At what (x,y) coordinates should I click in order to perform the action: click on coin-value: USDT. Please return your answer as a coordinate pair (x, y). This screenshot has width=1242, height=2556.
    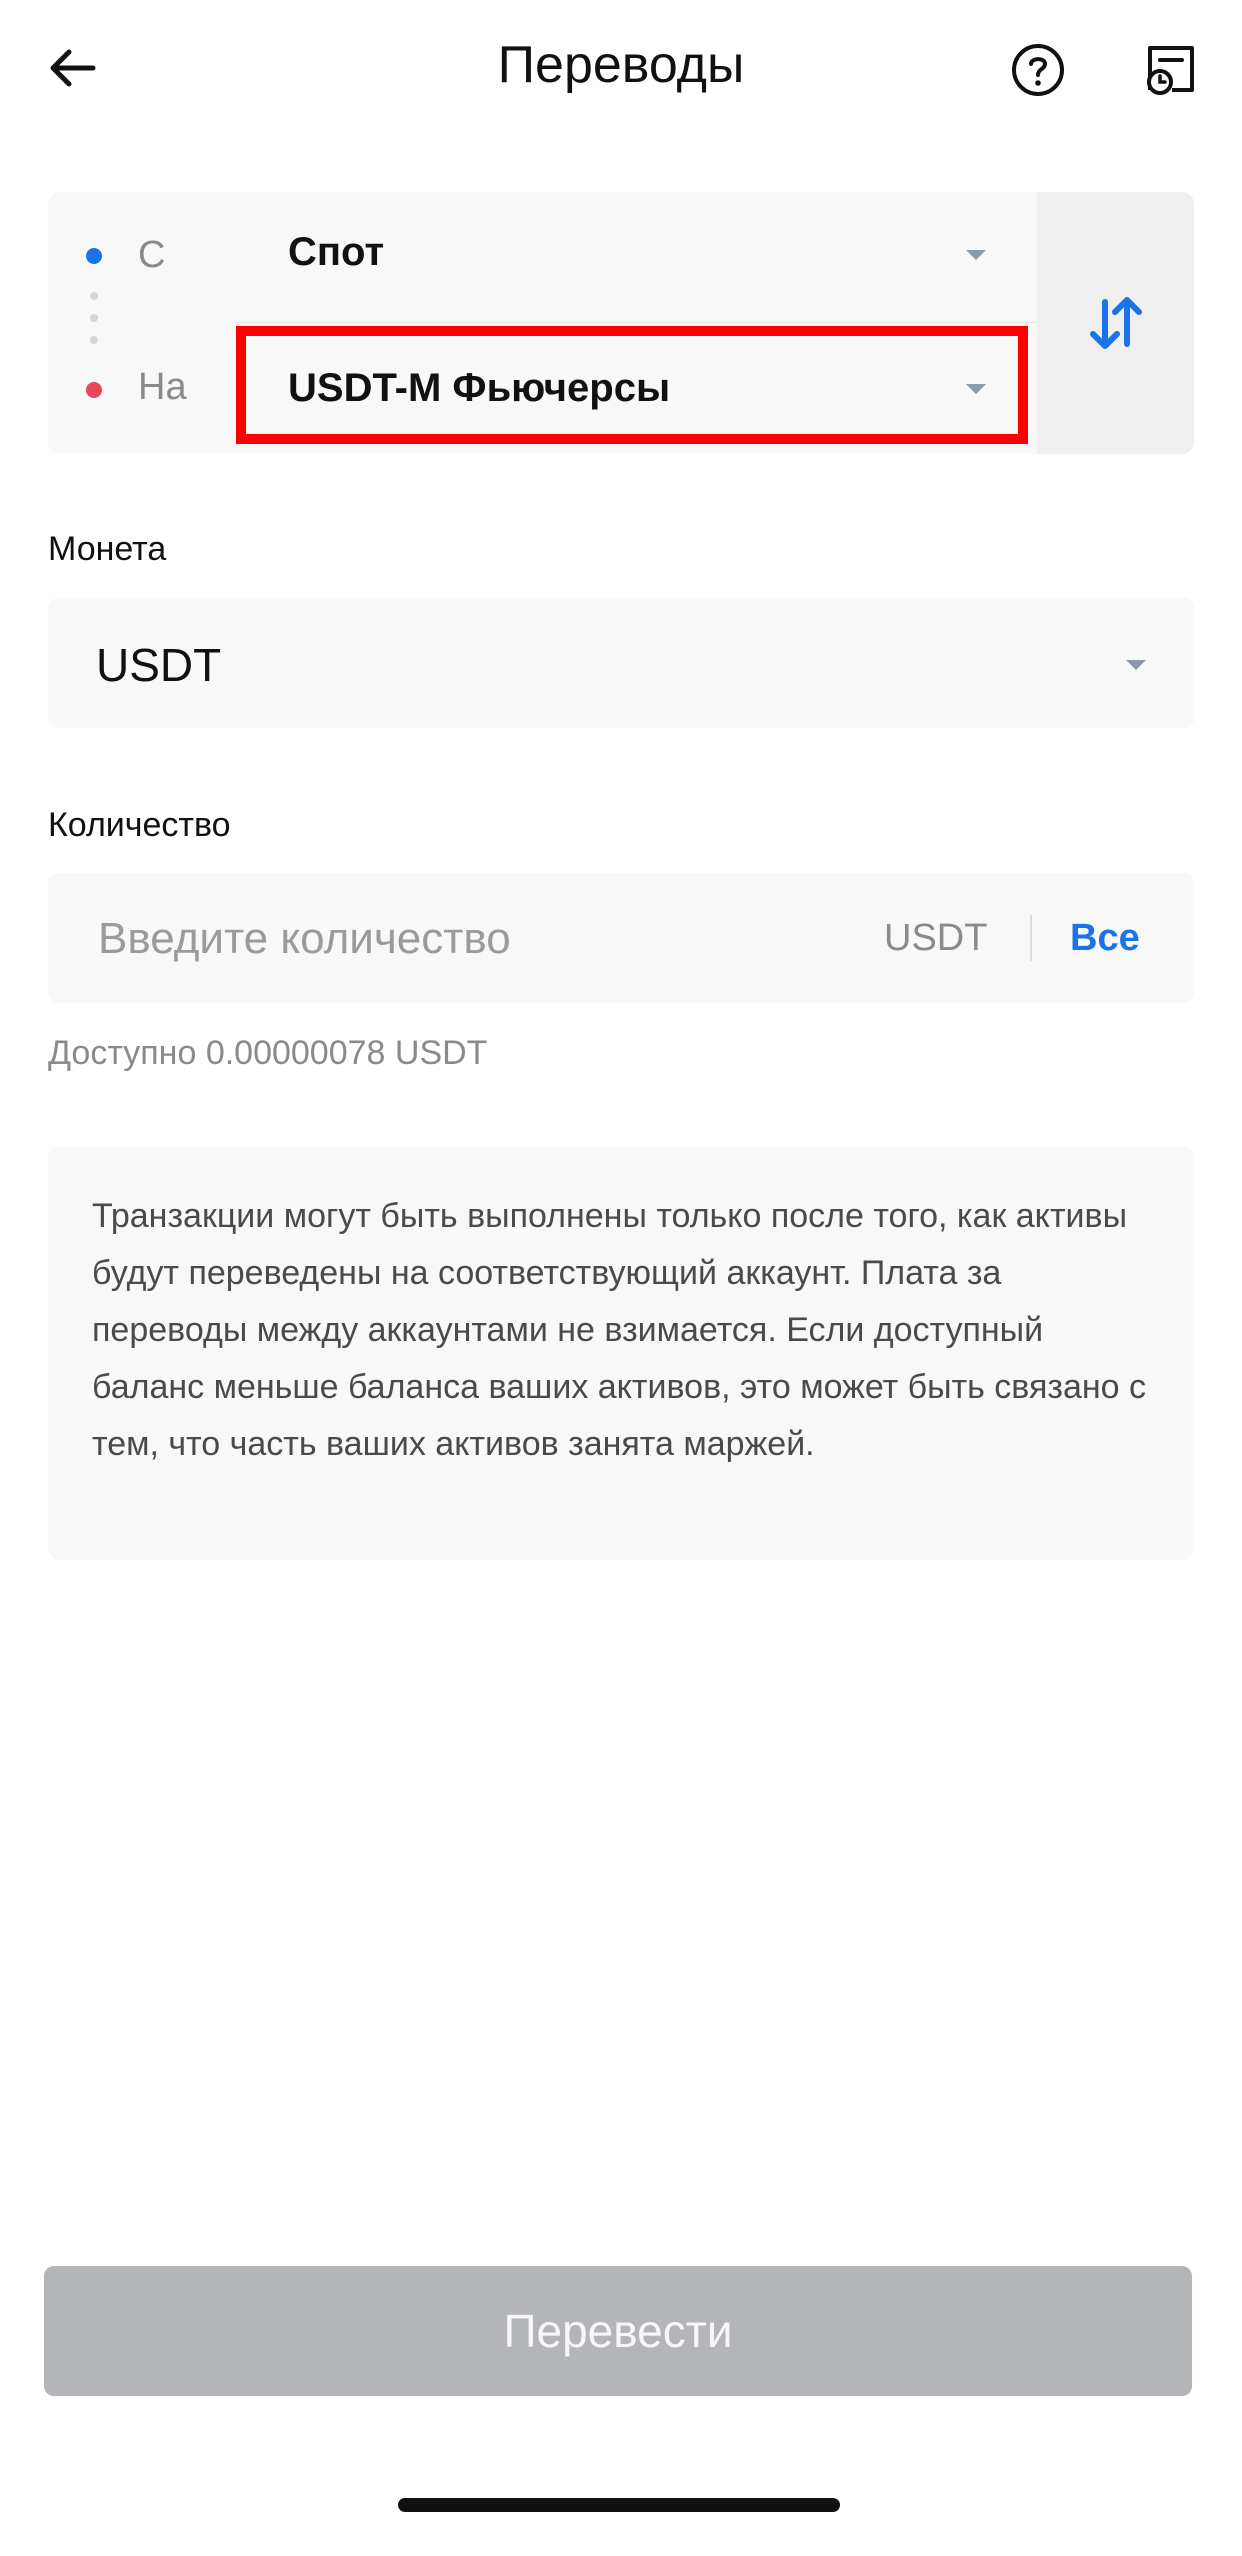
    Looking at the image, I should click on (159, 665).